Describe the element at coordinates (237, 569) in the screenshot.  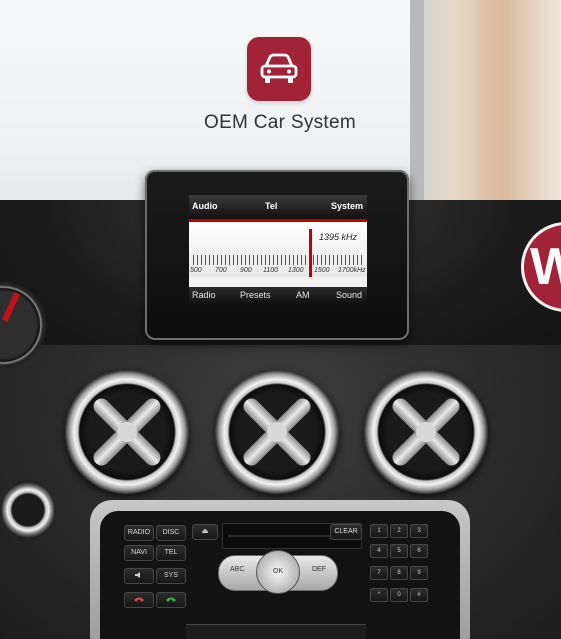
I see `rocker-left-label: ABC` at that location.